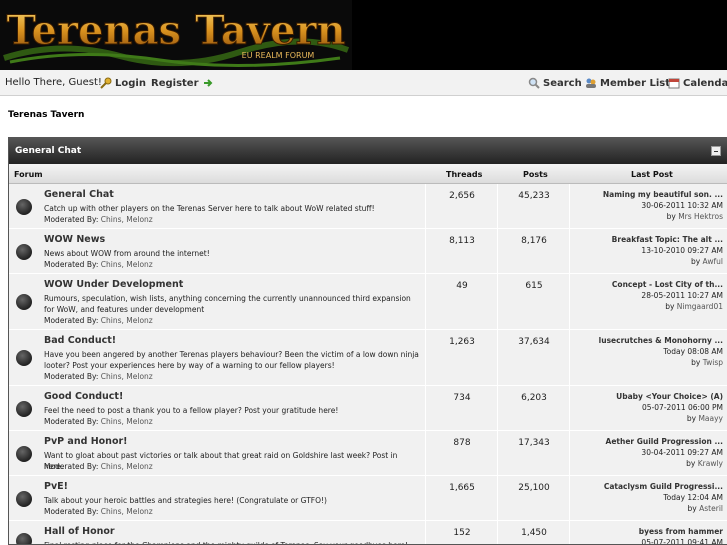  What do you see at coordinates (56, 486) in the screenshot?
I see `forum-title: PvE!` at bounding box center [56, 486].